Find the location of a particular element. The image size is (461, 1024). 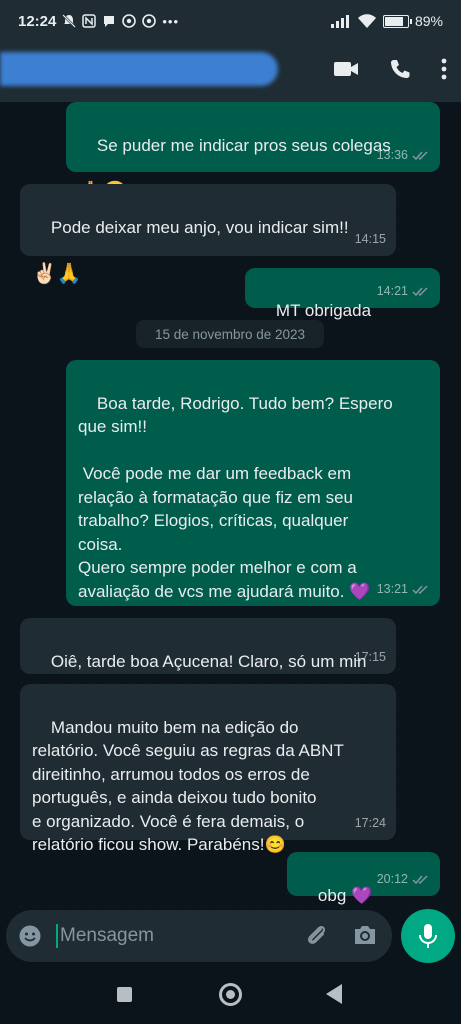

message-input: Mensagem is located at coordinates (107, 936).